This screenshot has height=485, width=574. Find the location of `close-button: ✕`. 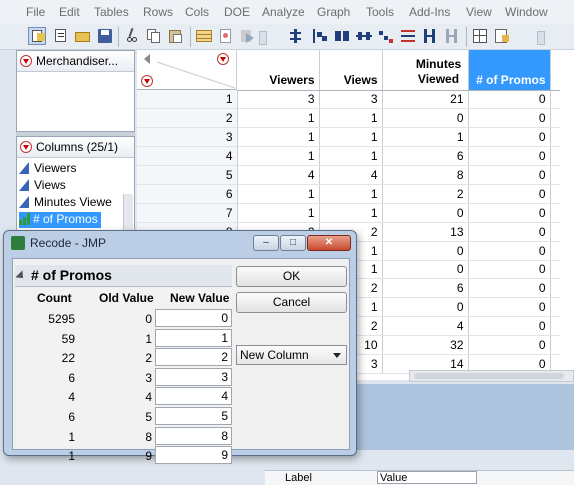

close-button: ✕ is located at coordinates (329, 243).